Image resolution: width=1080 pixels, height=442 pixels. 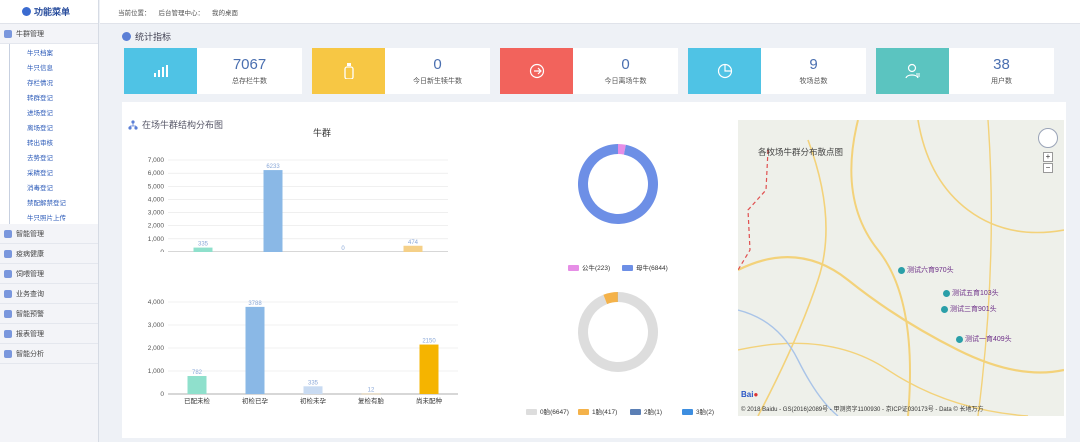 What do you see at coordinates (53, 171) in the screenshot?
I see `sidebar-item: 采精登记` at bounding box center [53, 171].